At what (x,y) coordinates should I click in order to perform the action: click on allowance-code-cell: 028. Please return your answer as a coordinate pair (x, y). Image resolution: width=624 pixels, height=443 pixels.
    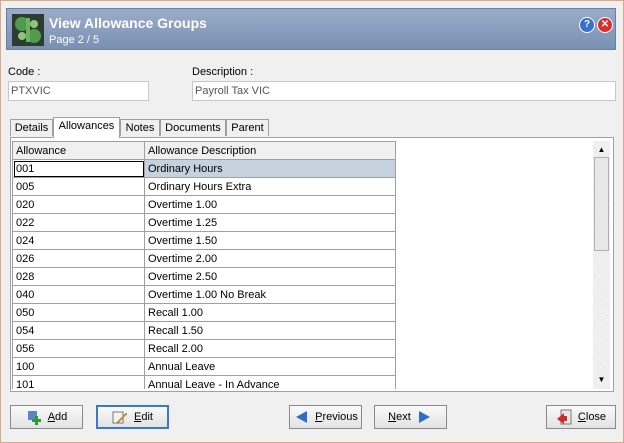
    Looking at the image, I should click on (78, 276).